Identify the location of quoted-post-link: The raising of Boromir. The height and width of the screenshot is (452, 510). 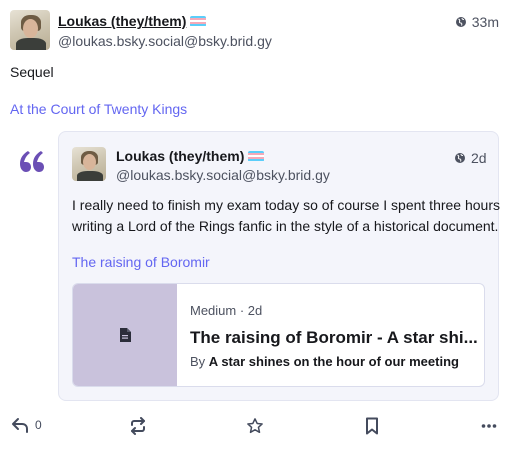
(141, 262).